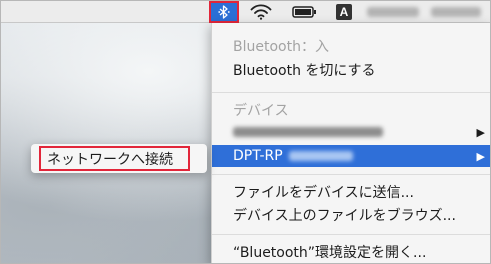 Image resolution: width=491 pixels, height=264 pixels. I want to click on bluetooth-icon, so click(224, 12).